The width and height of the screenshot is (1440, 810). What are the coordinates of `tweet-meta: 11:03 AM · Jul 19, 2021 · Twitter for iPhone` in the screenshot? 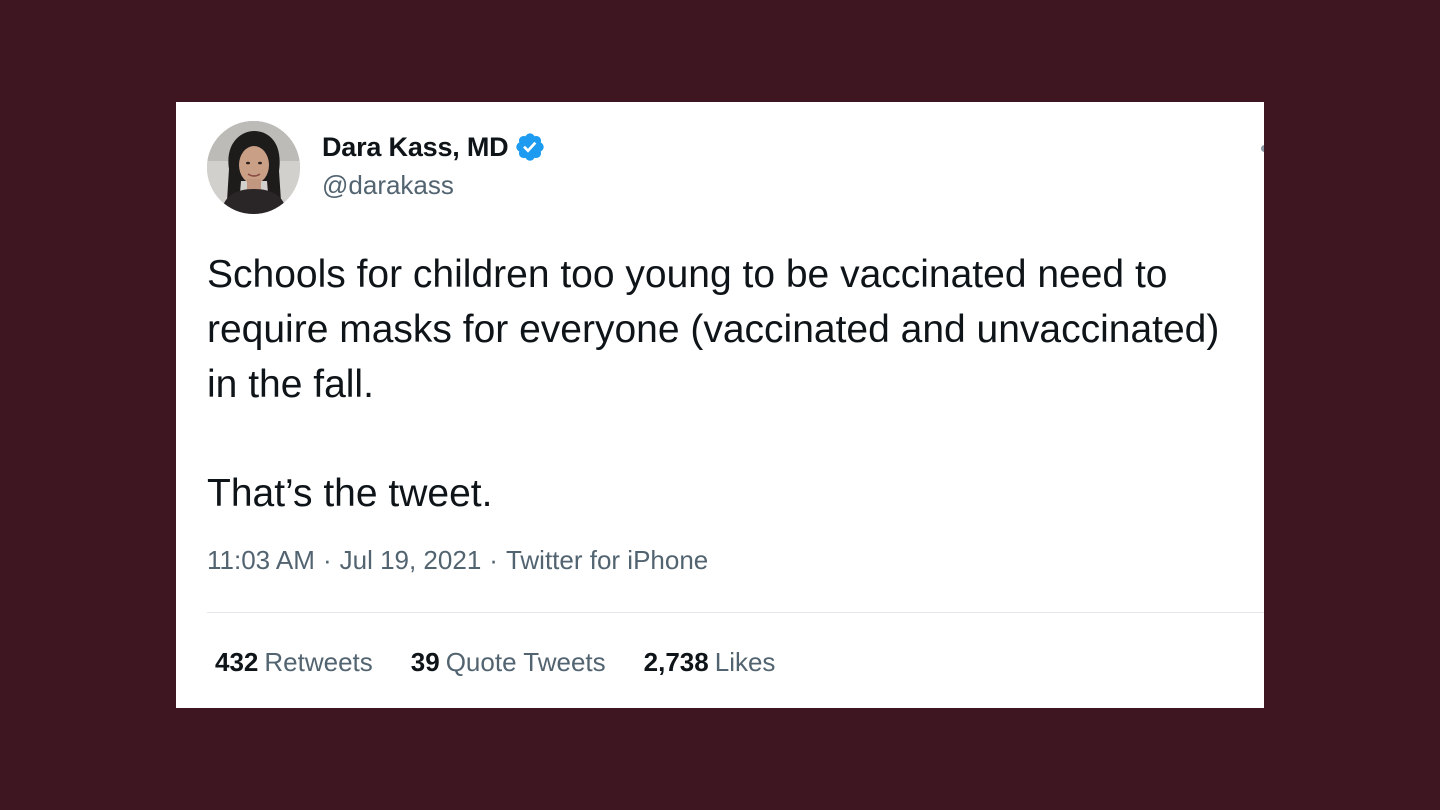 It's located at (457, 560).